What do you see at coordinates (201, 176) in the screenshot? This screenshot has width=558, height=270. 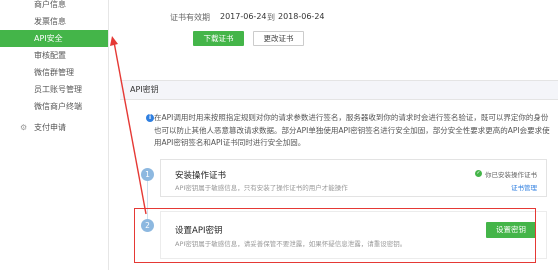 I see `step-1-title: 安装操作证书` at bounding box center [201, 176].